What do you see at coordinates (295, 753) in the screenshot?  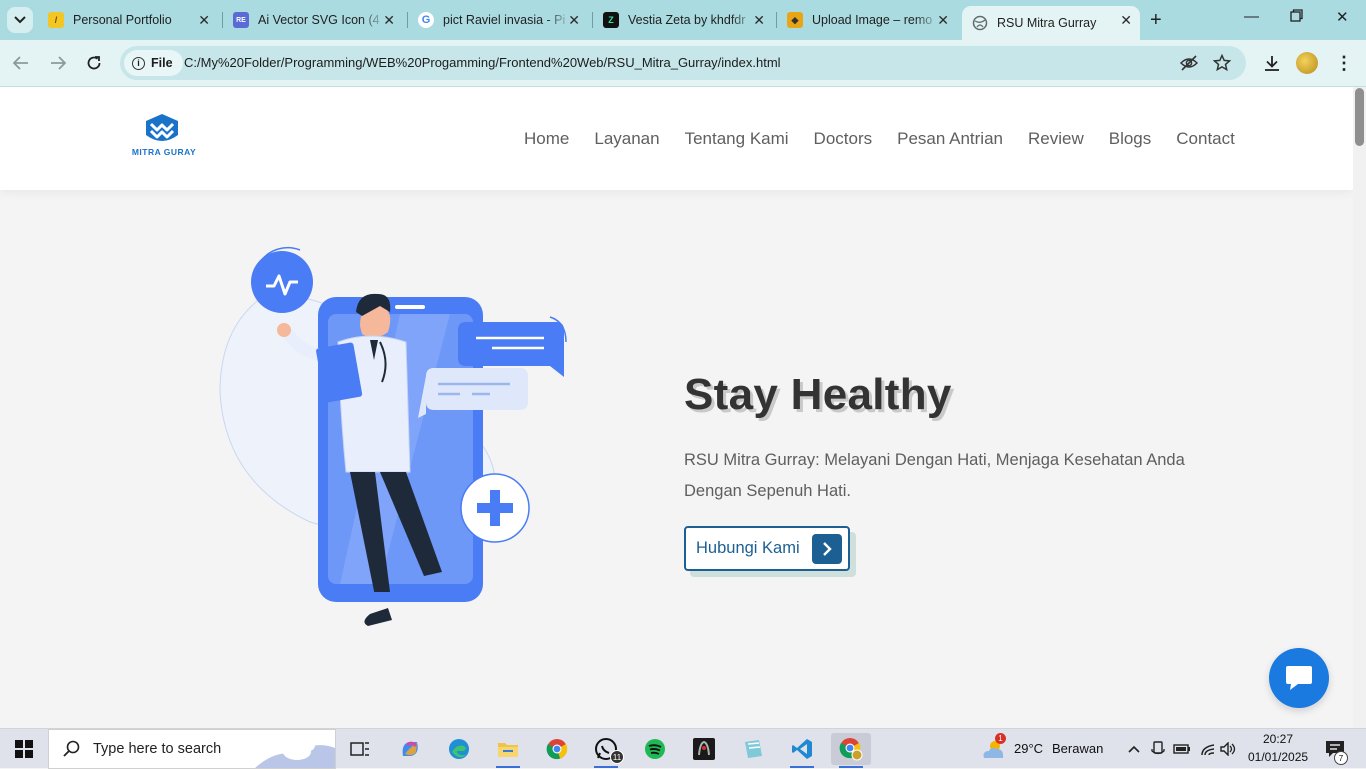 I see `search-highlight-illustration` at bounding box center [295, 753].